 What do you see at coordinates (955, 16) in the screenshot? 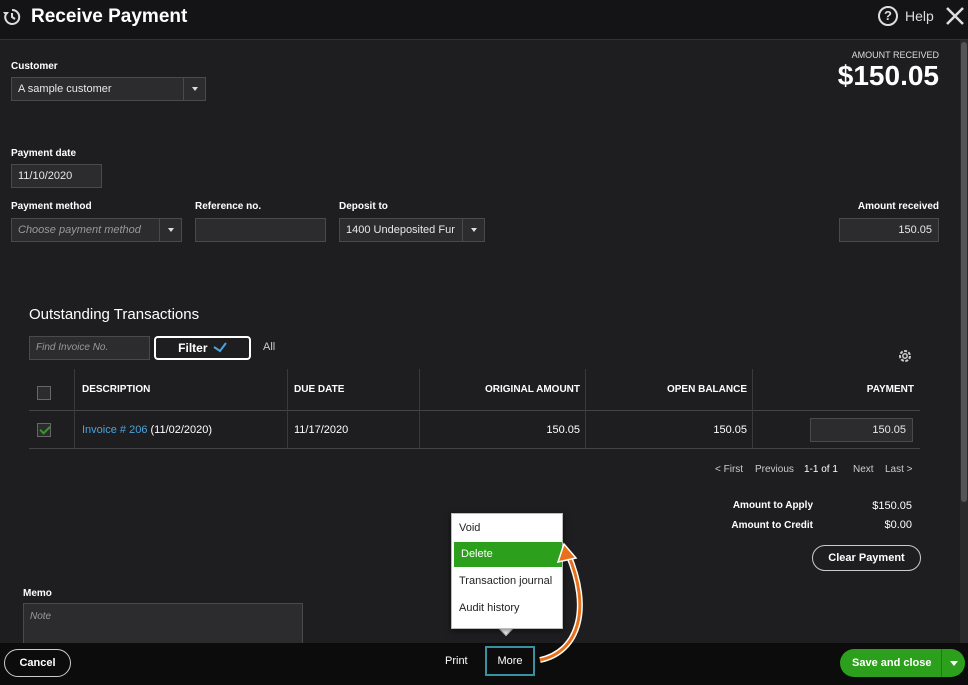
I see `close-icon` at bounding box center [955, 16].